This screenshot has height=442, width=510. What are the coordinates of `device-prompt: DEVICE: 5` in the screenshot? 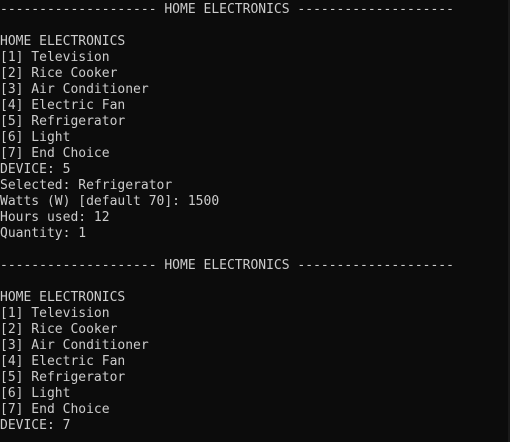 It's located at (35, 169).